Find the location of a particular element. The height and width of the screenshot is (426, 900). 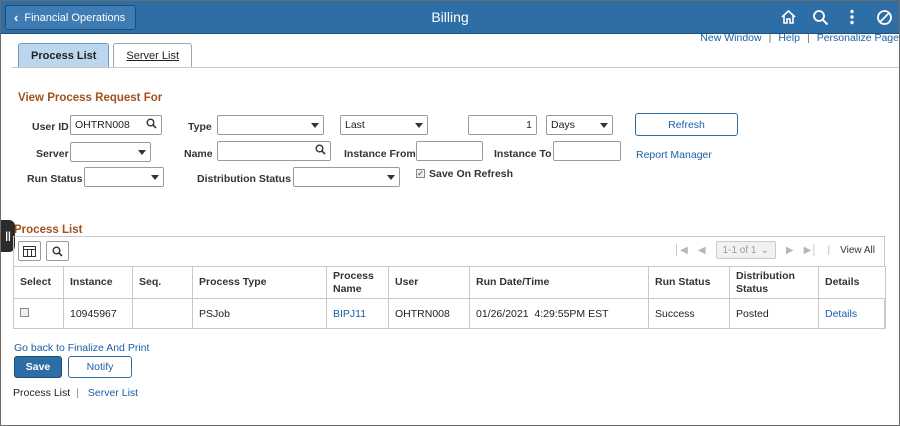

column-header-run-datetime: Run Date/Time is located at coordinates (559, 282).